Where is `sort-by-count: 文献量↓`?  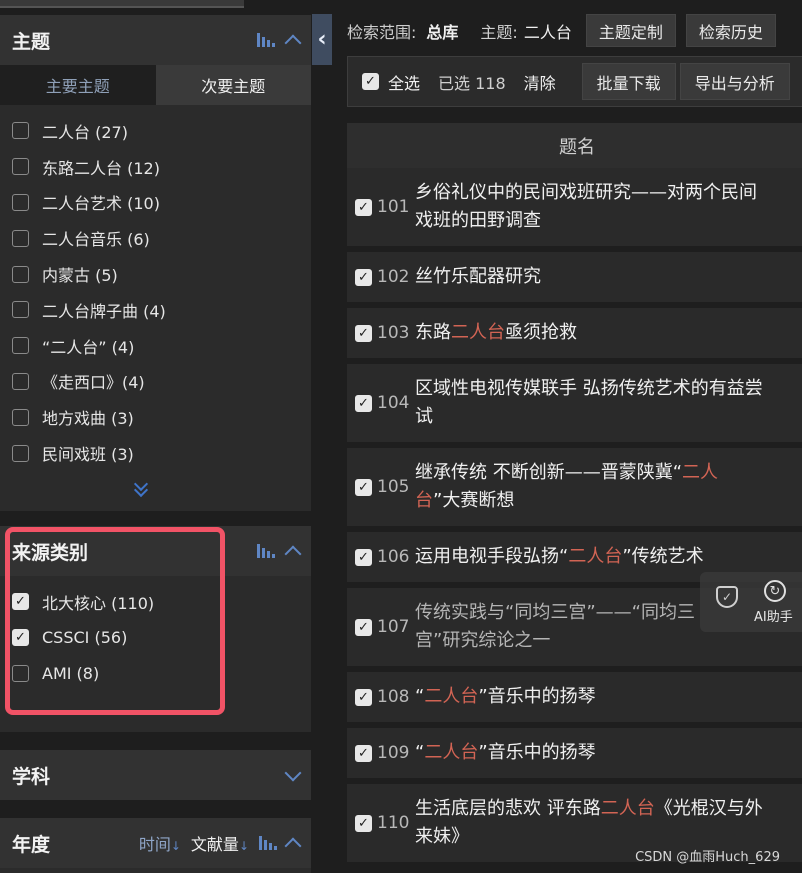
sort-by-count: 文献量↓ is located at coordinates (220, 843).